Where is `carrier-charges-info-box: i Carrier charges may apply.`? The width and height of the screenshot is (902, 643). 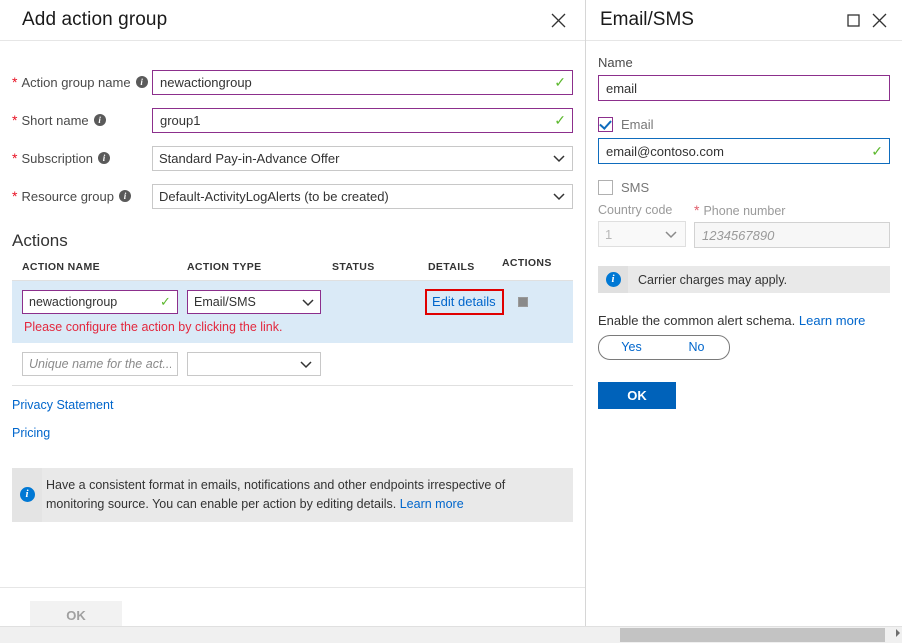
carrier-charges-info-box: i Carrier charges may apply. is located at coordinates (744, 279).